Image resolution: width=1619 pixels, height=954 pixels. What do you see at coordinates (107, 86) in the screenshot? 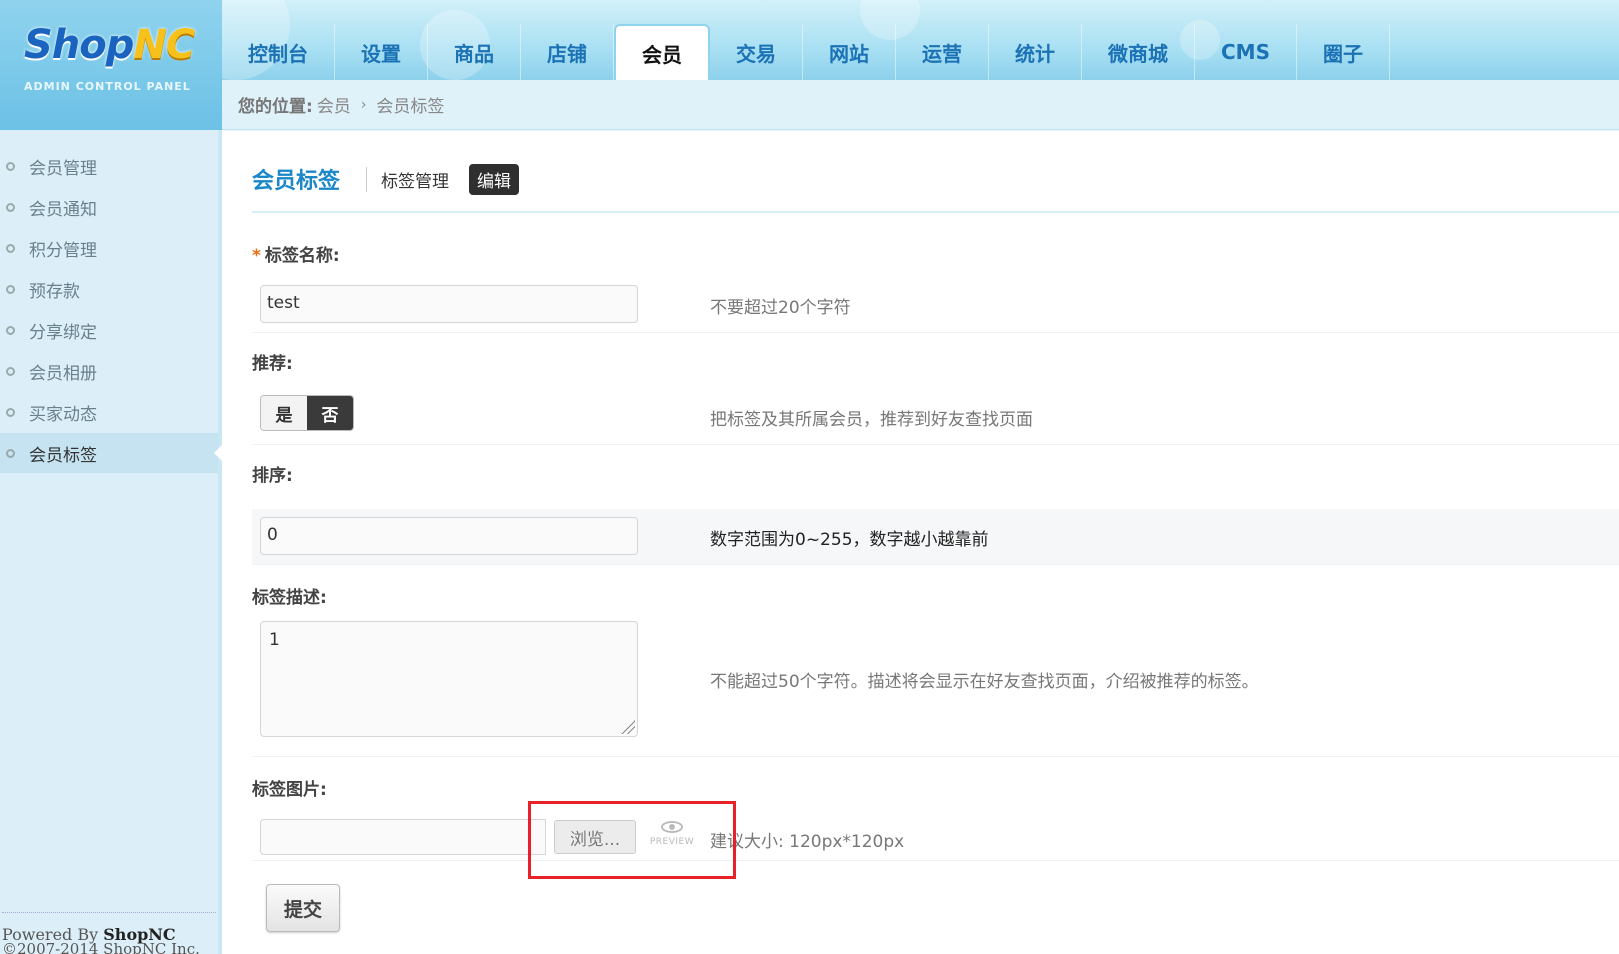
I see `logo-subtitle: ADMIN CONTROL PANEL` at bounding box center [107, 86].